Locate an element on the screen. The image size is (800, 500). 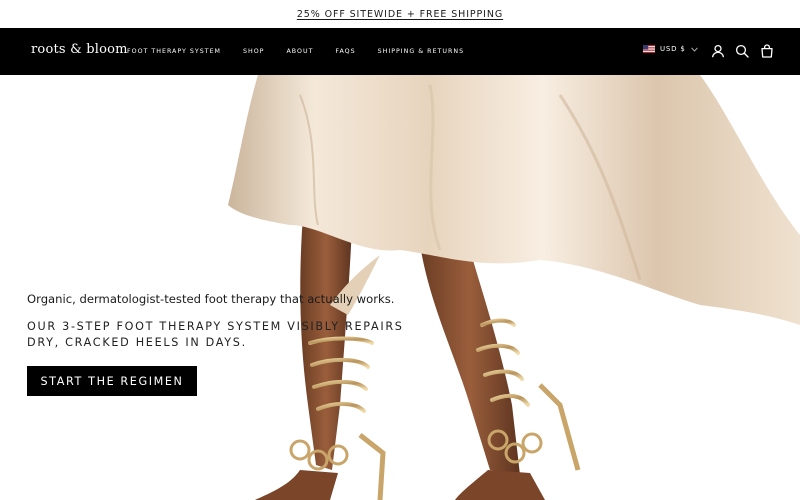
announcement-bar: 25% OFF SITEWIDE + FREE SHIPPING is located at coordinates (400, 14).